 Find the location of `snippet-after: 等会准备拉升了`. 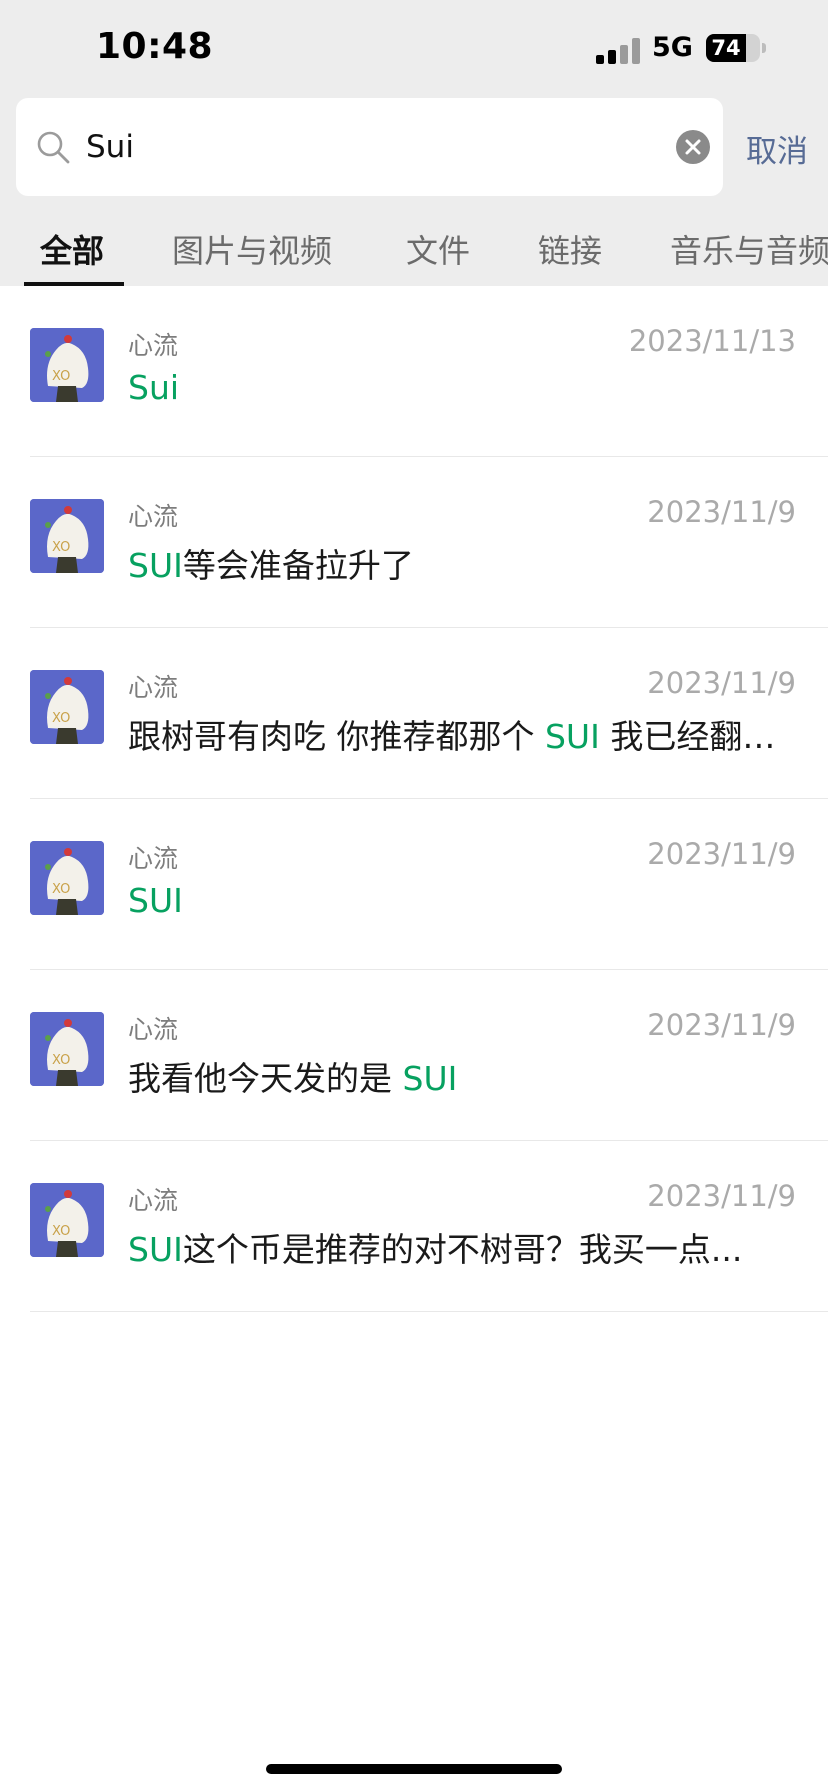

snippet-after: 等会准备拉升了 is located at coordinates (298, 565).